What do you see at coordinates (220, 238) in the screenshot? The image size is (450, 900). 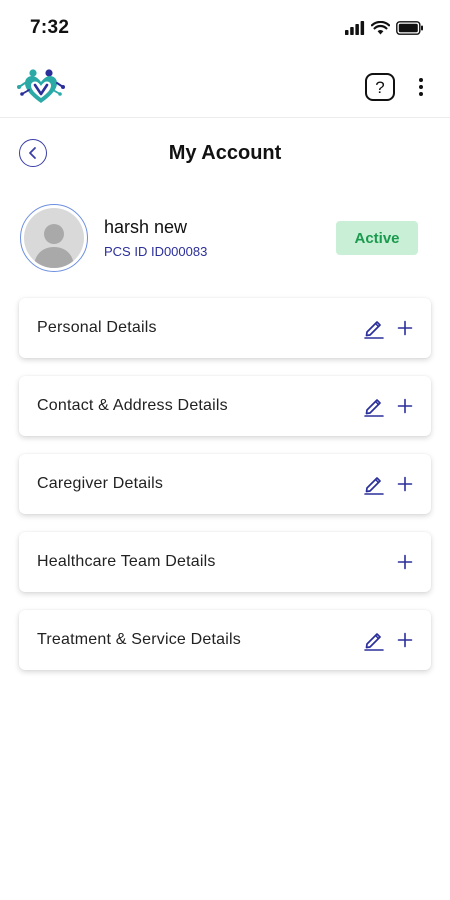 I see `profile-text: harsh new PCS ID ID000083` at bounding box center [220, 238].